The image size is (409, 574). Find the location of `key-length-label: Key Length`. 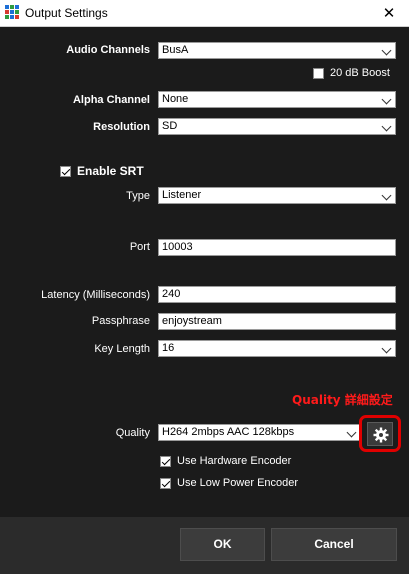

key-length-label: Key Length is located at coordinates (122, 349).